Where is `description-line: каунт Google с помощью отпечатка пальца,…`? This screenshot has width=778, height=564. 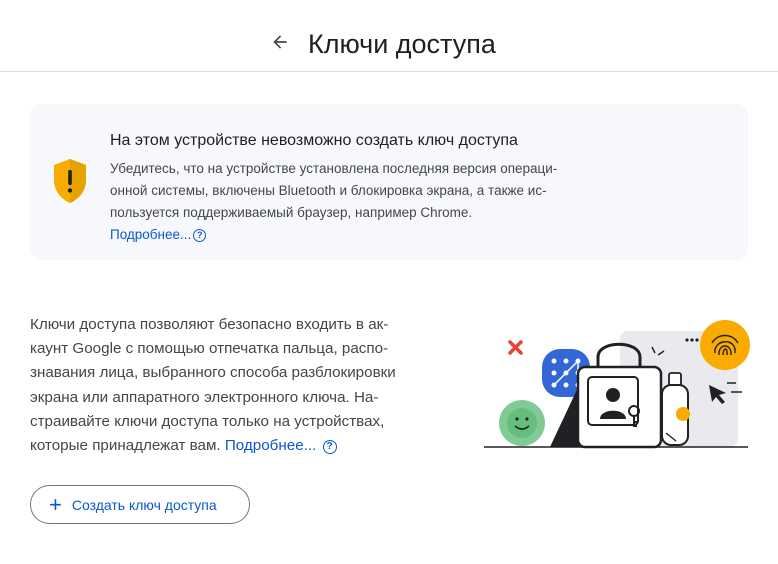
description-line: каунт Google с помощью отпечатка пальца,… is located at coordinates (209, 349).